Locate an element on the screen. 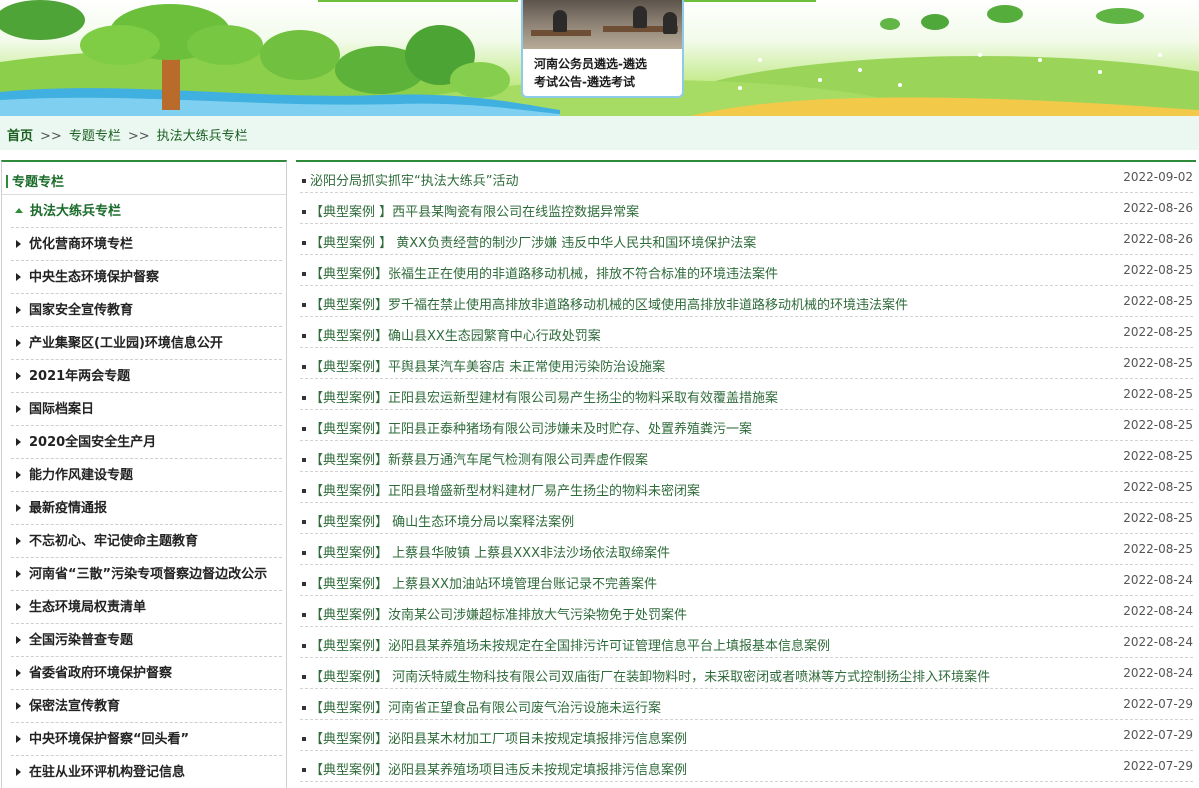  article-row: 【典型案例】 确山生态环境分局以案释法案例 2022-08-25 is located at coordinates (746, 518).